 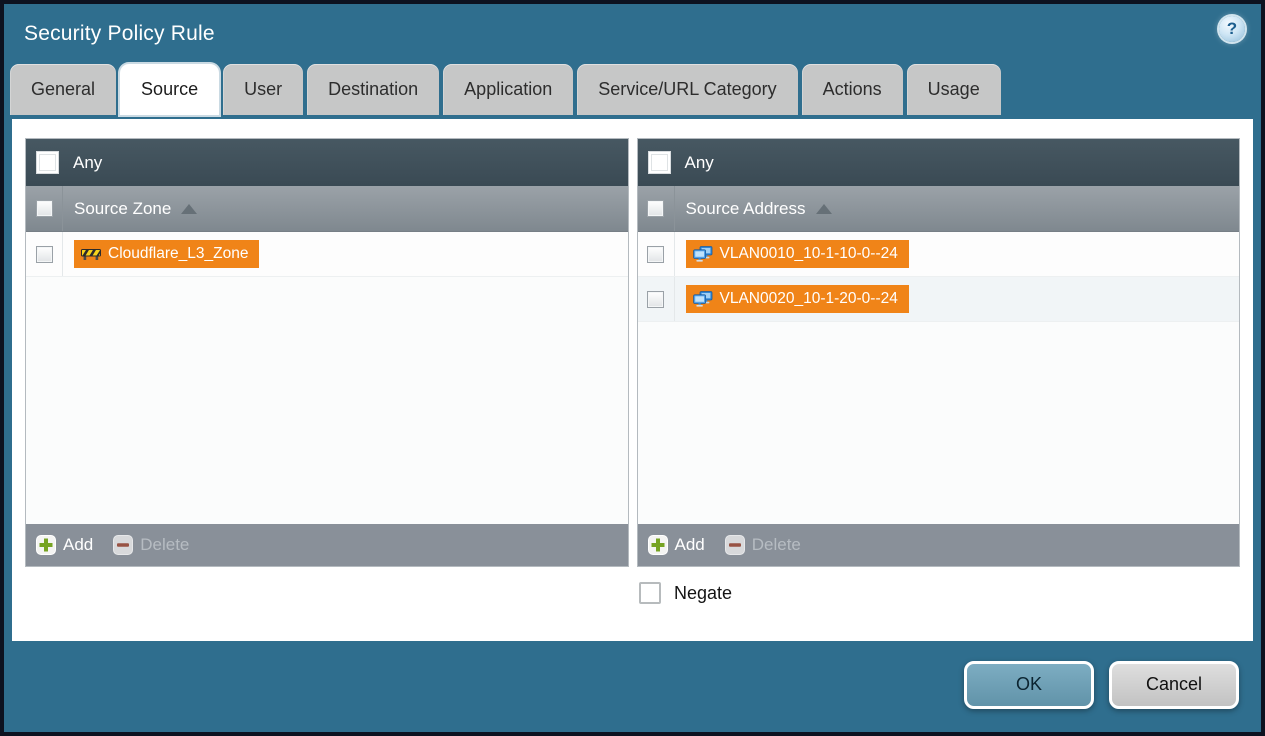 I want to click on help-icon: ?, so click(x=1232, y=29).